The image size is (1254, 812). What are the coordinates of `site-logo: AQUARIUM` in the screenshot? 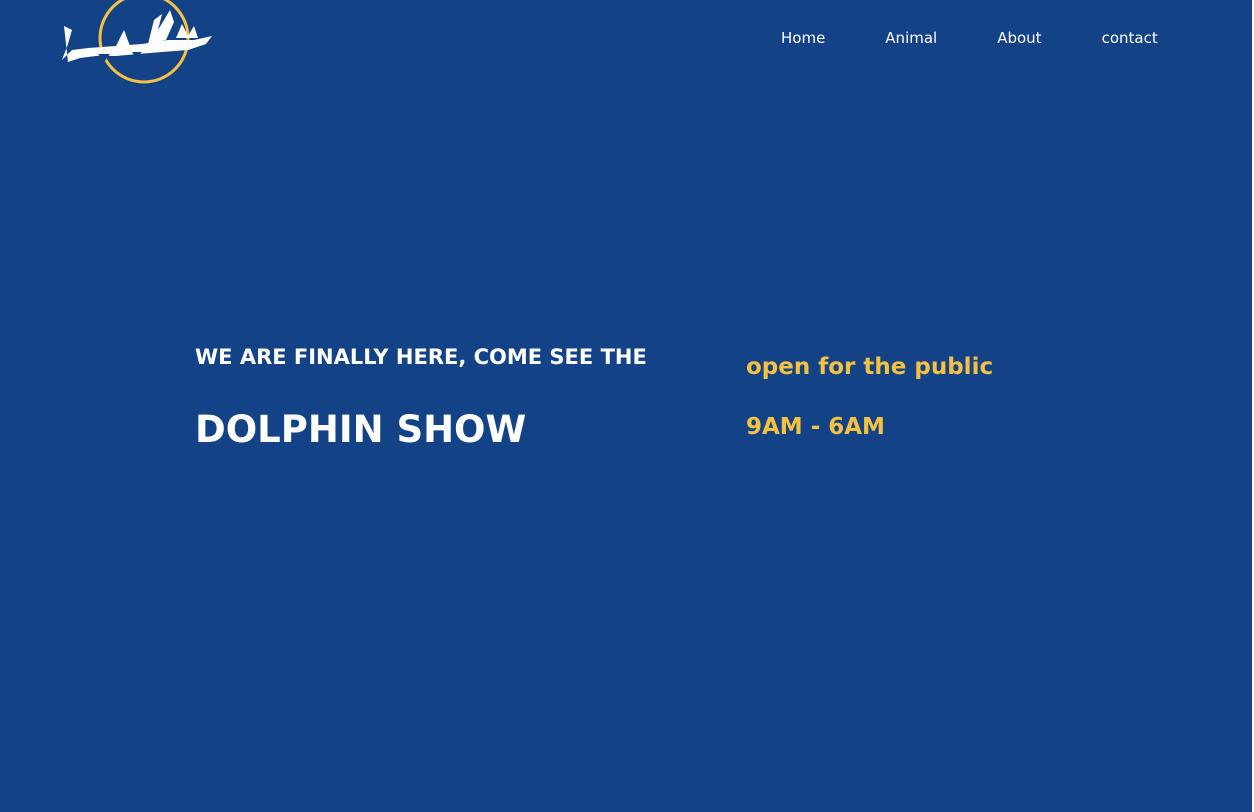 It's located at (138, 45).